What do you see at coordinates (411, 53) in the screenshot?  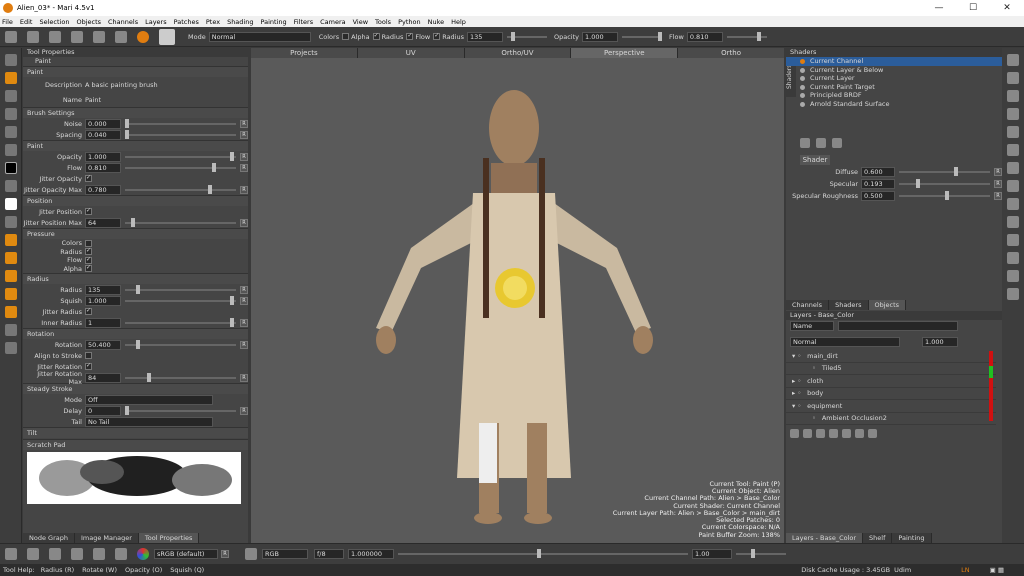 I see `tab-uv: UV` at bounding box center [411, 53].